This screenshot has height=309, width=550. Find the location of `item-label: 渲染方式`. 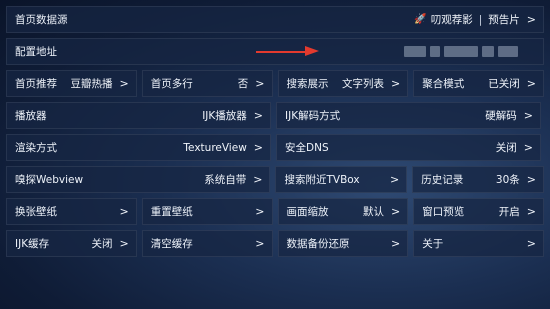

item-label: 渲染方式 is located at coordinates (36, 148).